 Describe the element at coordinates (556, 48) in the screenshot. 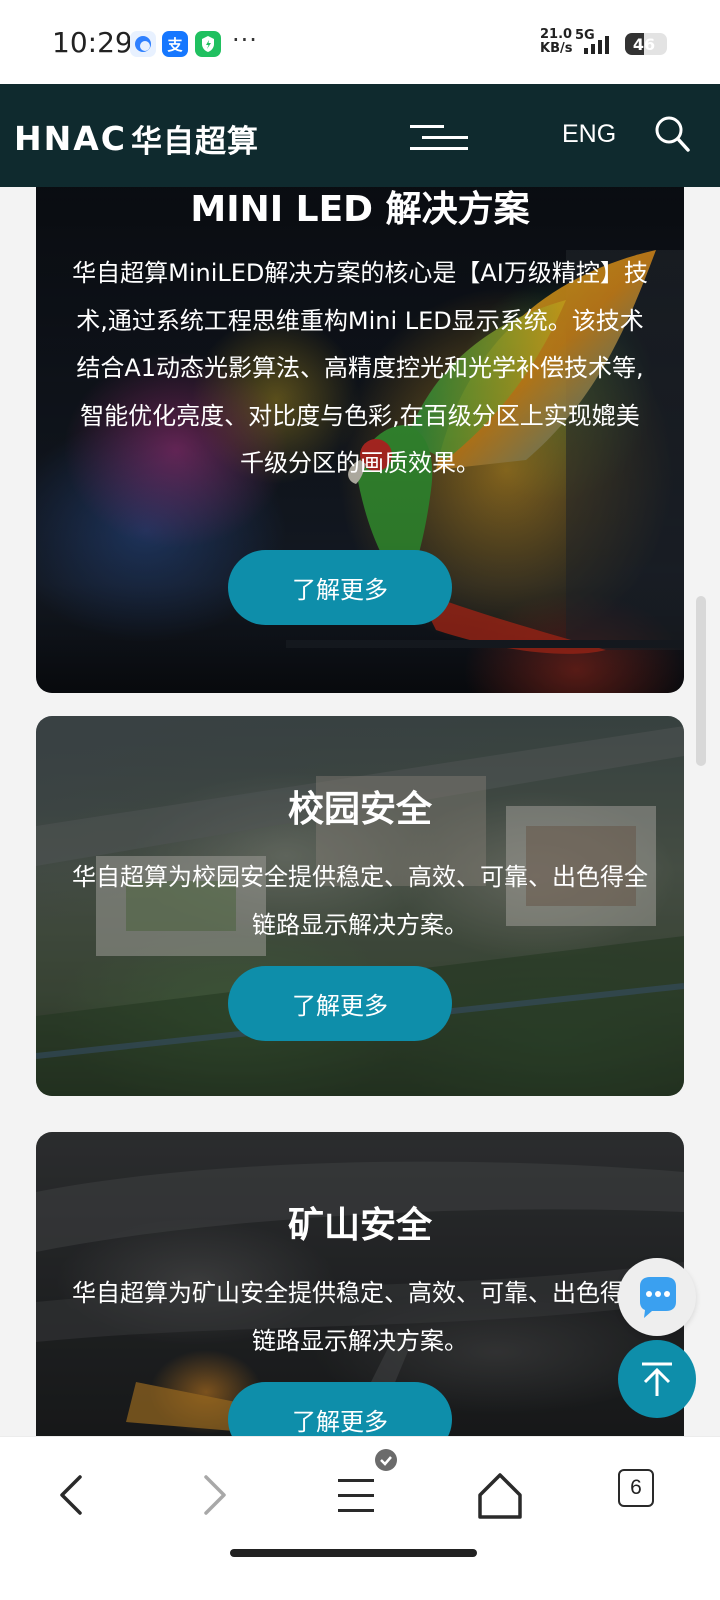

I see `net-speed-unit: KB/s` at that location.